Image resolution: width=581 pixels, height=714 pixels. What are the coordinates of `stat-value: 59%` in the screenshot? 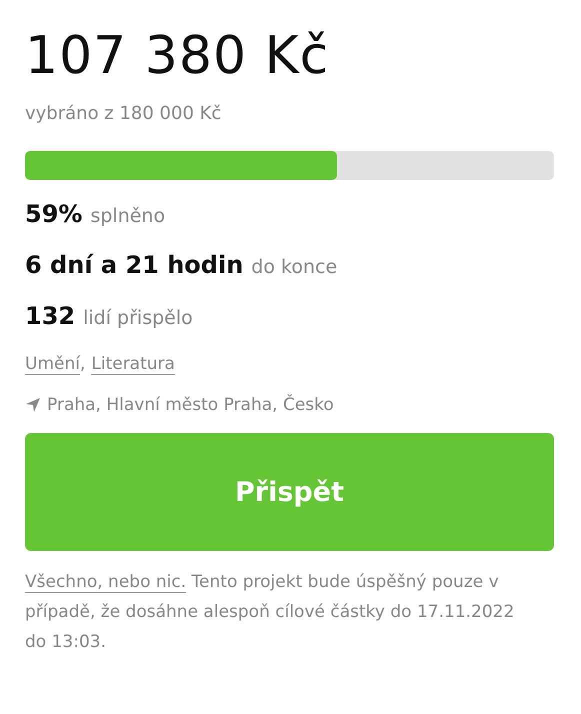 It's located at (53, 214).